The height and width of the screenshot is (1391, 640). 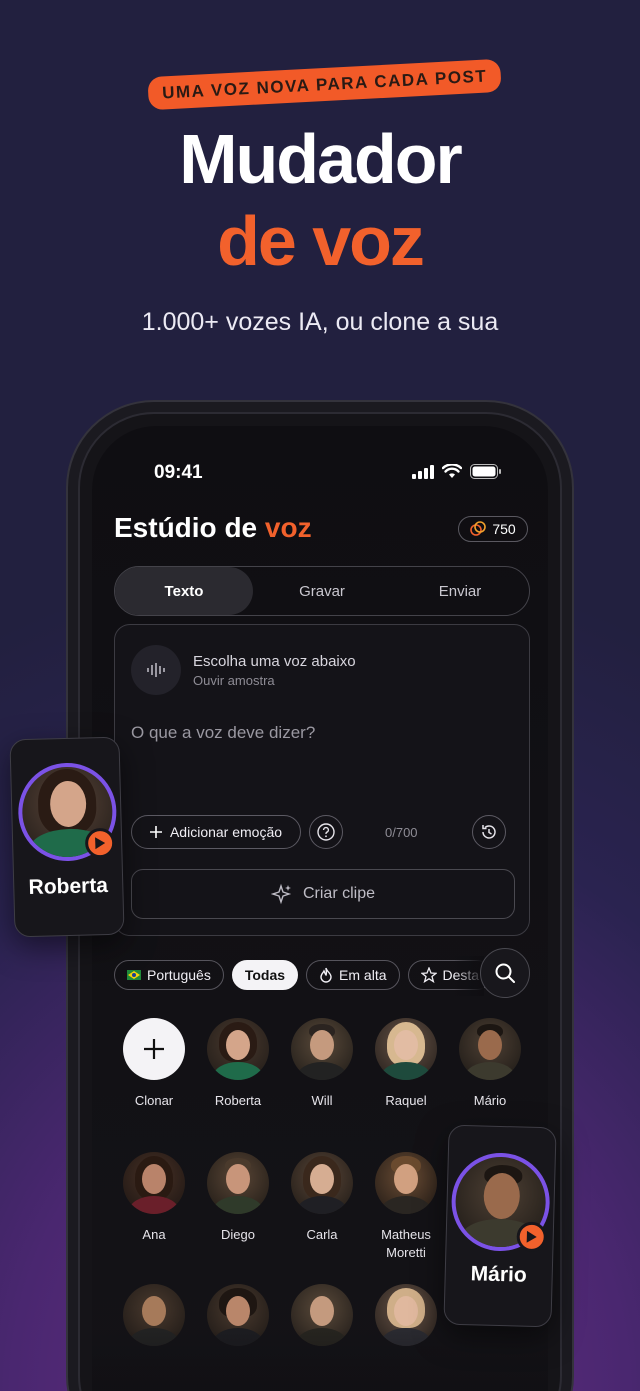 What do you see at coordinates (423, 471) in the screenshot?
I see `signal-icon` at bounding box center [423, 471].